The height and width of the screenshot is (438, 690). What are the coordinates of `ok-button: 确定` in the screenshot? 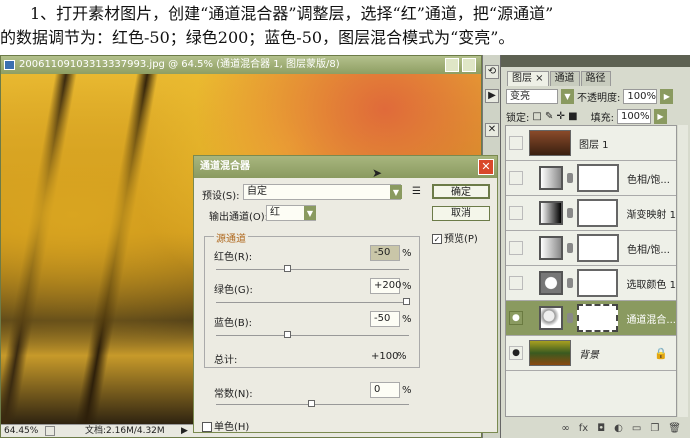 It's located at (461, 191).